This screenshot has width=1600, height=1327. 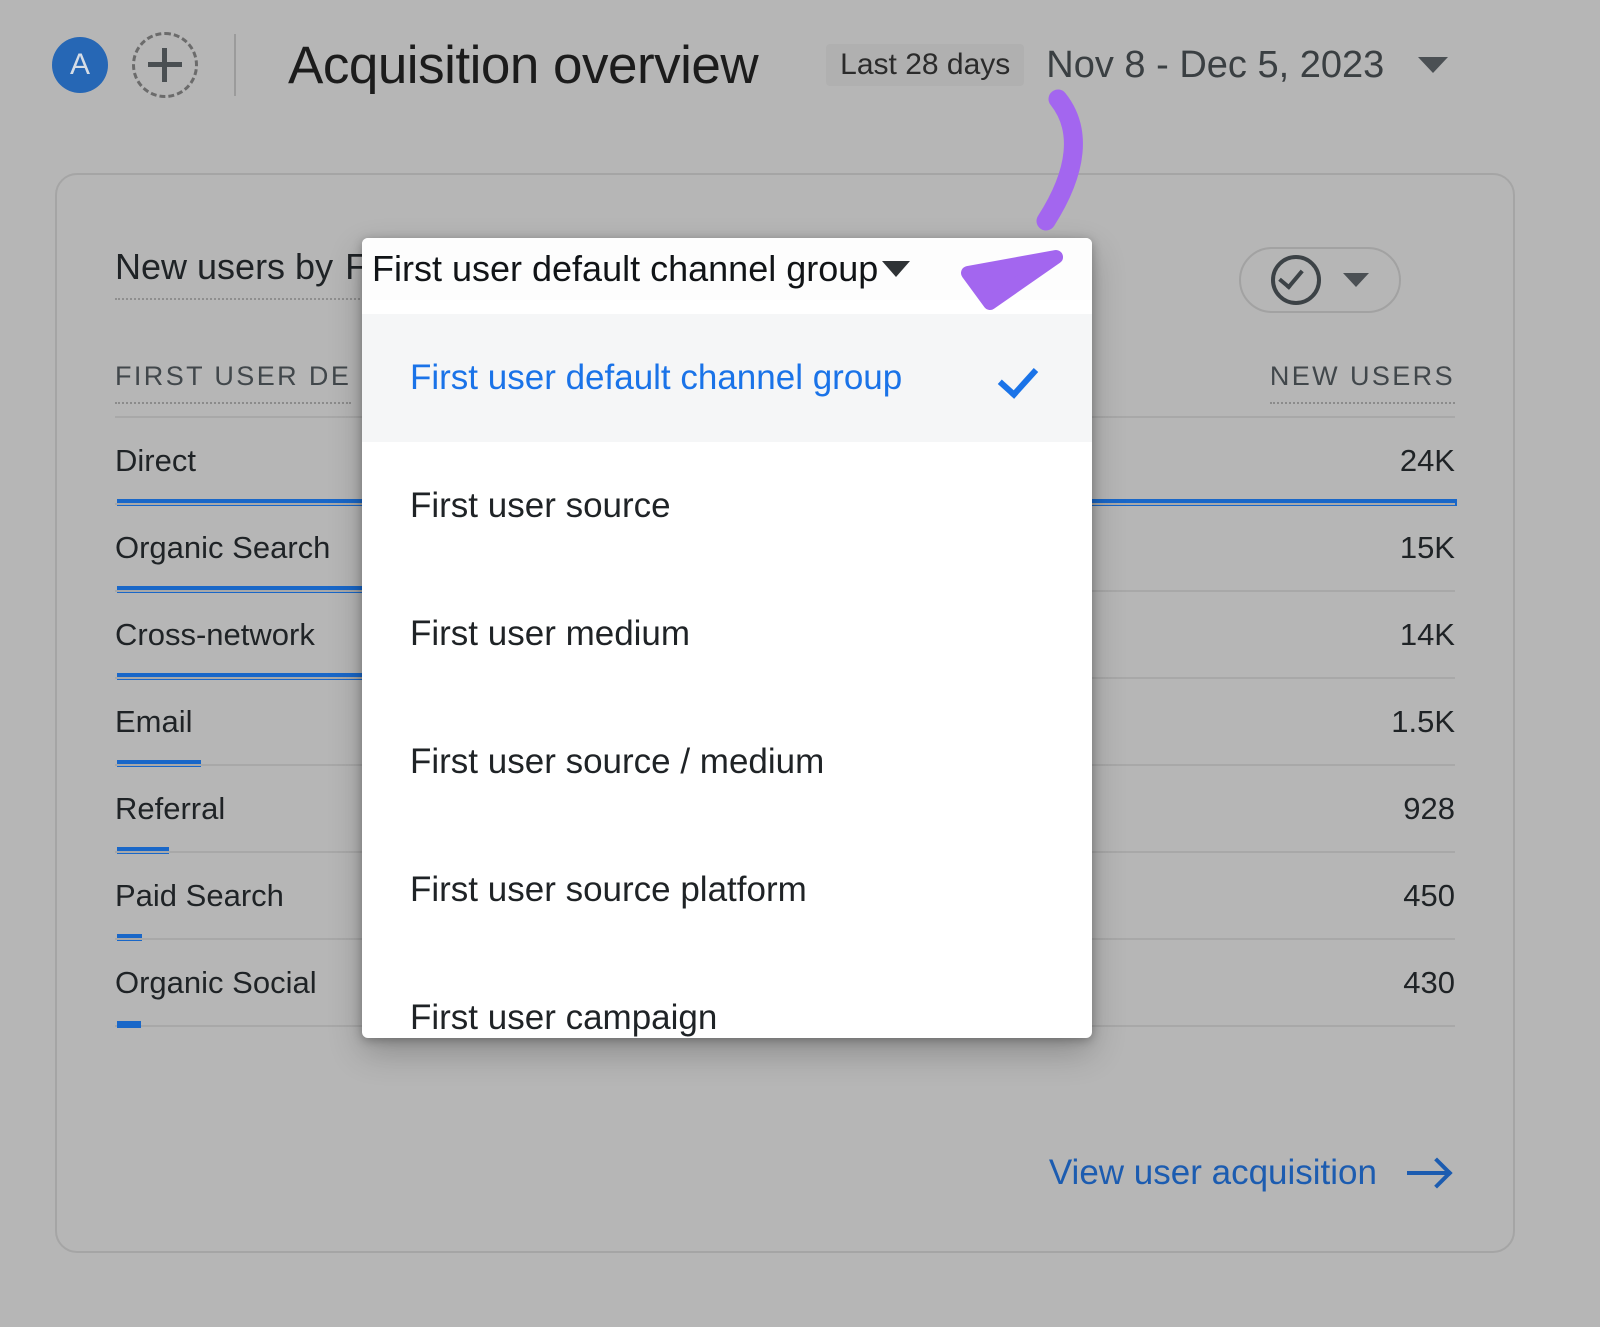 I want to click on header-divider, so click(x=235, y=65).